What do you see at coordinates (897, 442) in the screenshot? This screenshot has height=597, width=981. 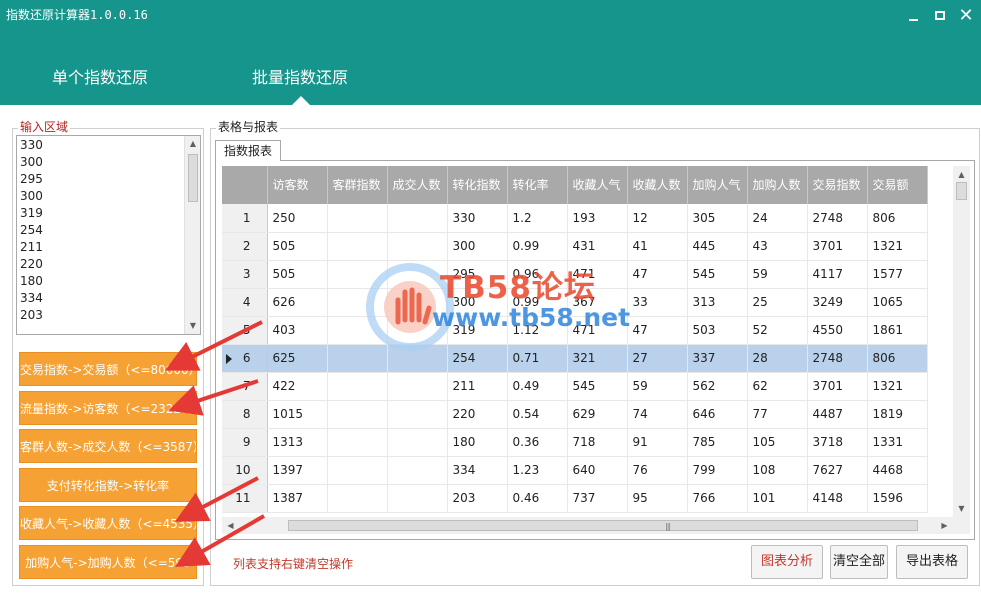 I see `table-cell: 1331` at bounding box center [897, 442].